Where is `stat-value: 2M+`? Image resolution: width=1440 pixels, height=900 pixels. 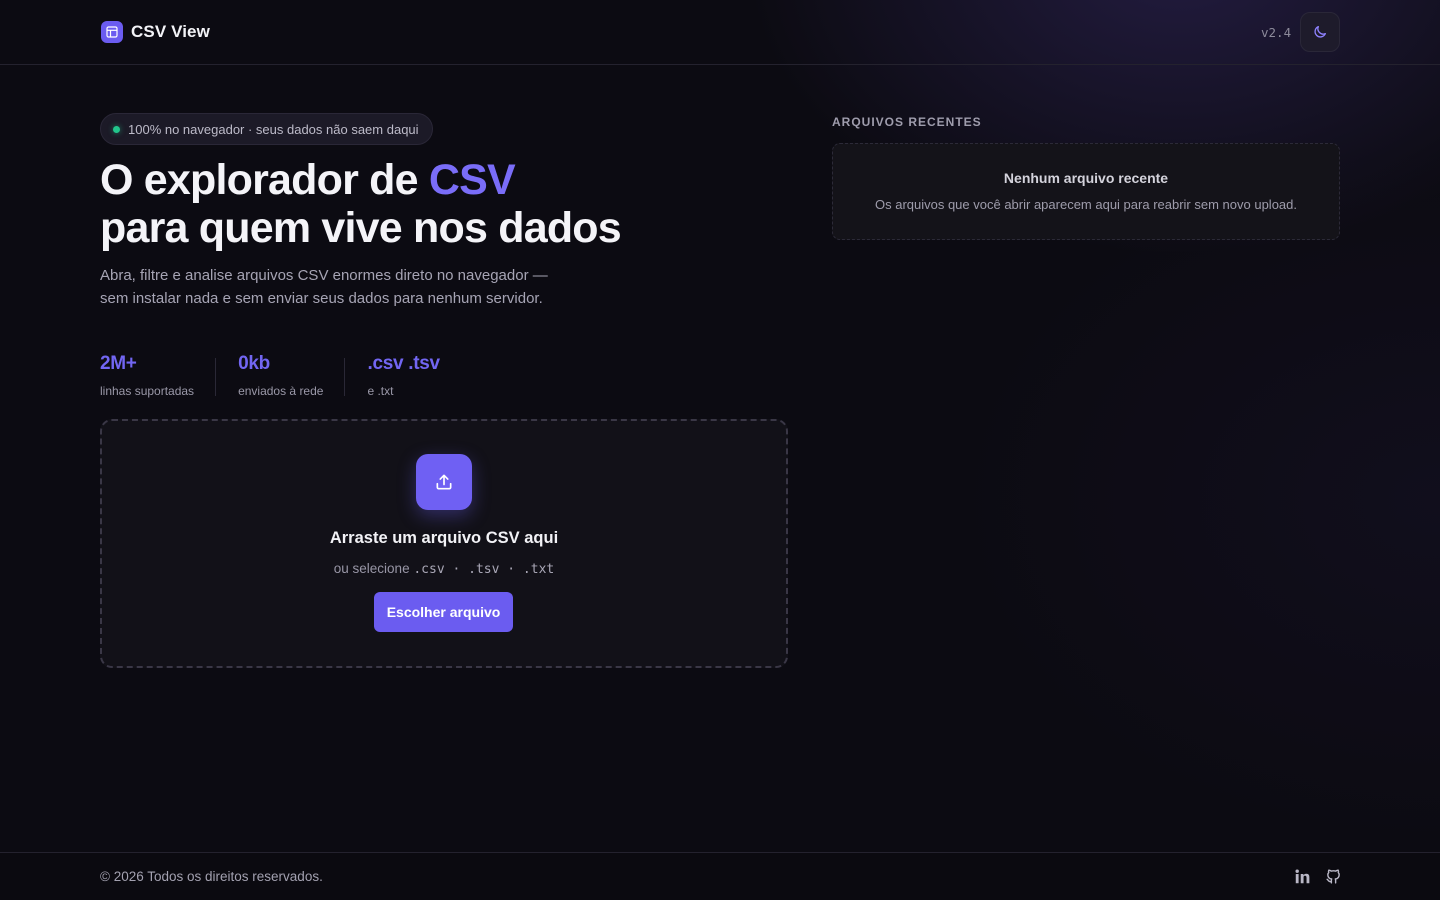
stat-value: 2M+ is located at coordinates (118, 363).